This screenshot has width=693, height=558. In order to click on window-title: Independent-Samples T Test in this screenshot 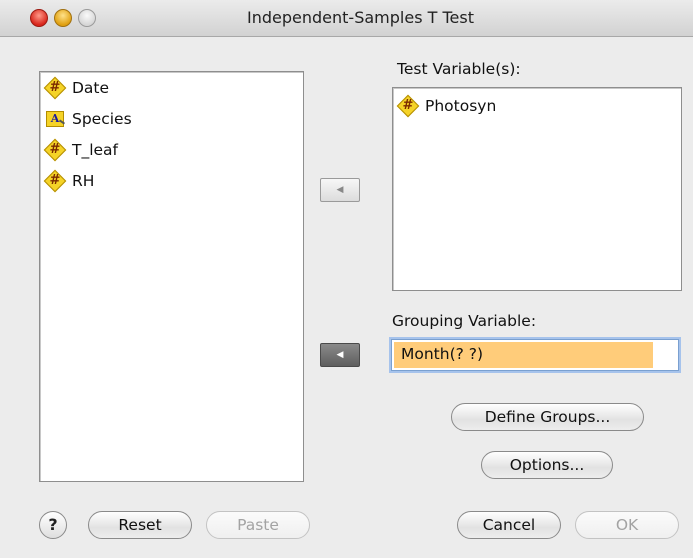, I will do `click(360, 17)`.